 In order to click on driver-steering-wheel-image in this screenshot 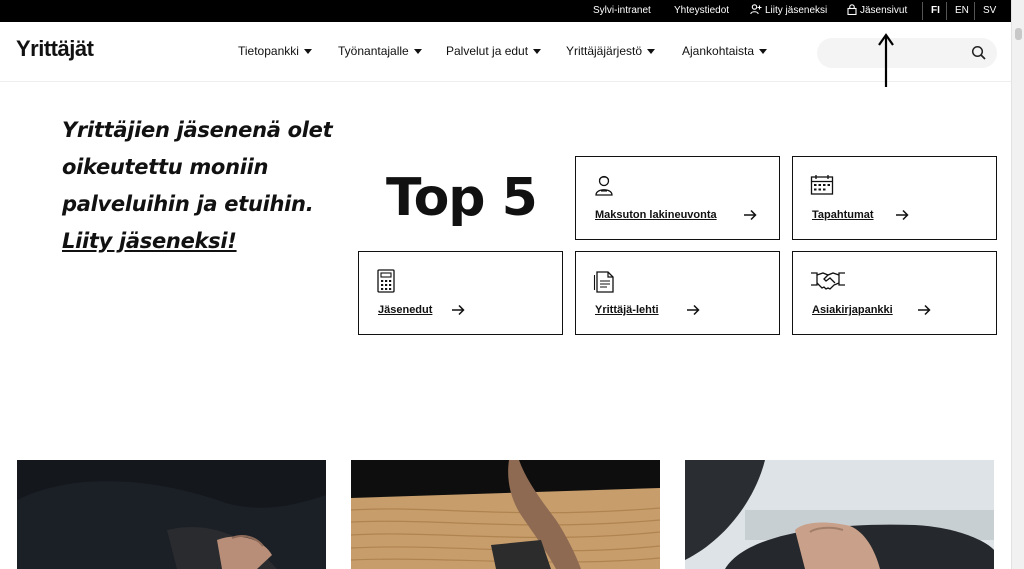, I will do `click(839, 514)`.